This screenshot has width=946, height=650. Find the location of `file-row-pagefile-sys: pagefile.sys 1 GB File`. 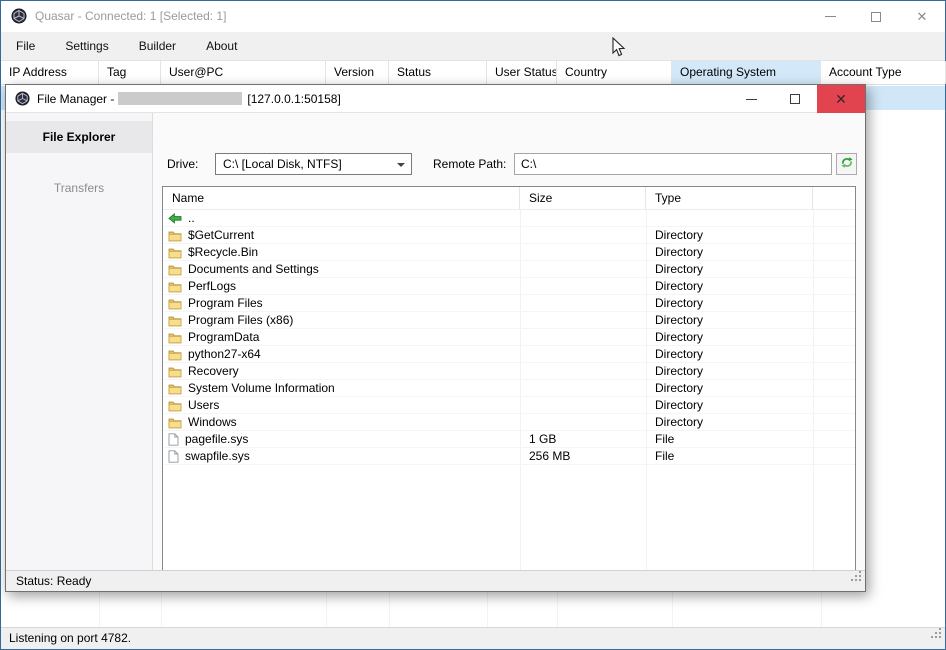

file-row-pagefile-sys: pagefile.sys 1 GB File is located at coordinates (509, 439).